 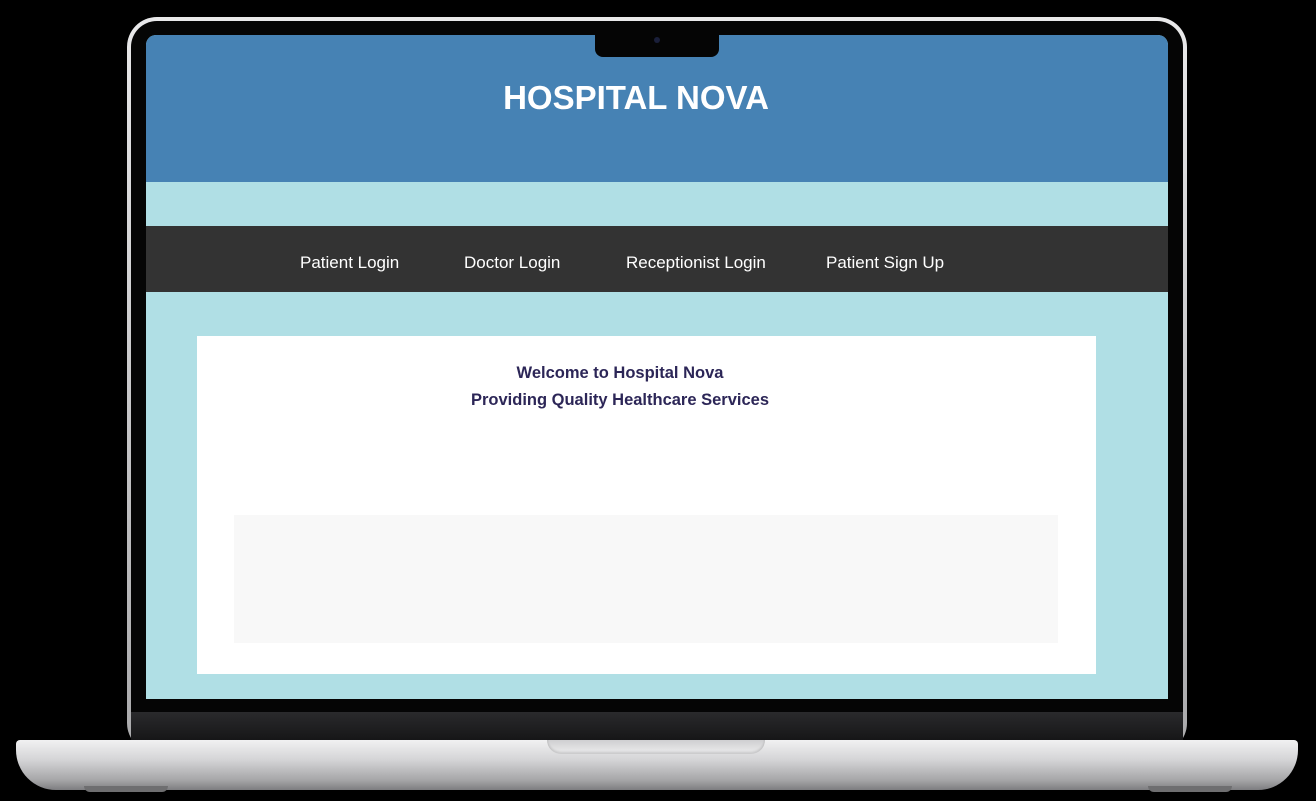 I want to click on nav-doctor-login-link: Doctor Login, so click(x=512, y=259).